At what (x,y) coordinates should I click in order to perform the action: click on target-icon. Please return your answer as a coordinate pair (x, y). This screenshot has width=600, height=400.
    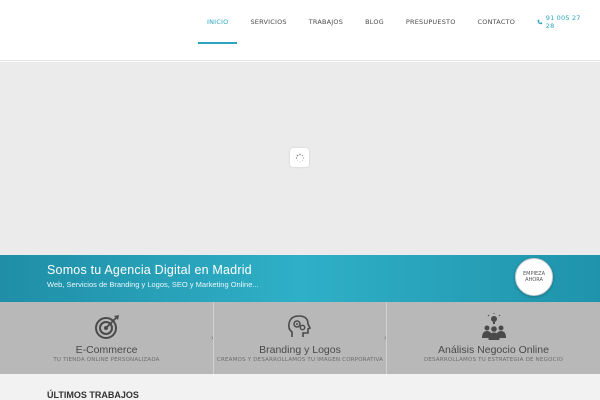
    Looking at the image, I should click on (106, 327).